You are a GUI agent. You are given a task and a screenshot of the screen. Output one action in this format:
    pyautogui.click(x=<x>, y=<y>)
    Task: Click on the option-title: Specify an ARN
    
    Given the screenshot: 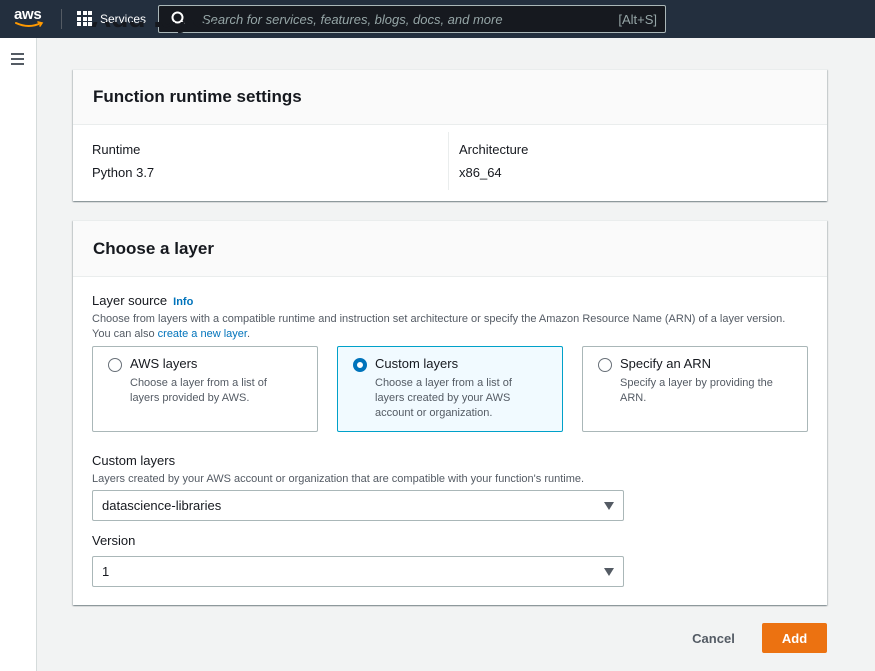 What is the action you would take?
    pyautogui.click(x=666, y=363)
    